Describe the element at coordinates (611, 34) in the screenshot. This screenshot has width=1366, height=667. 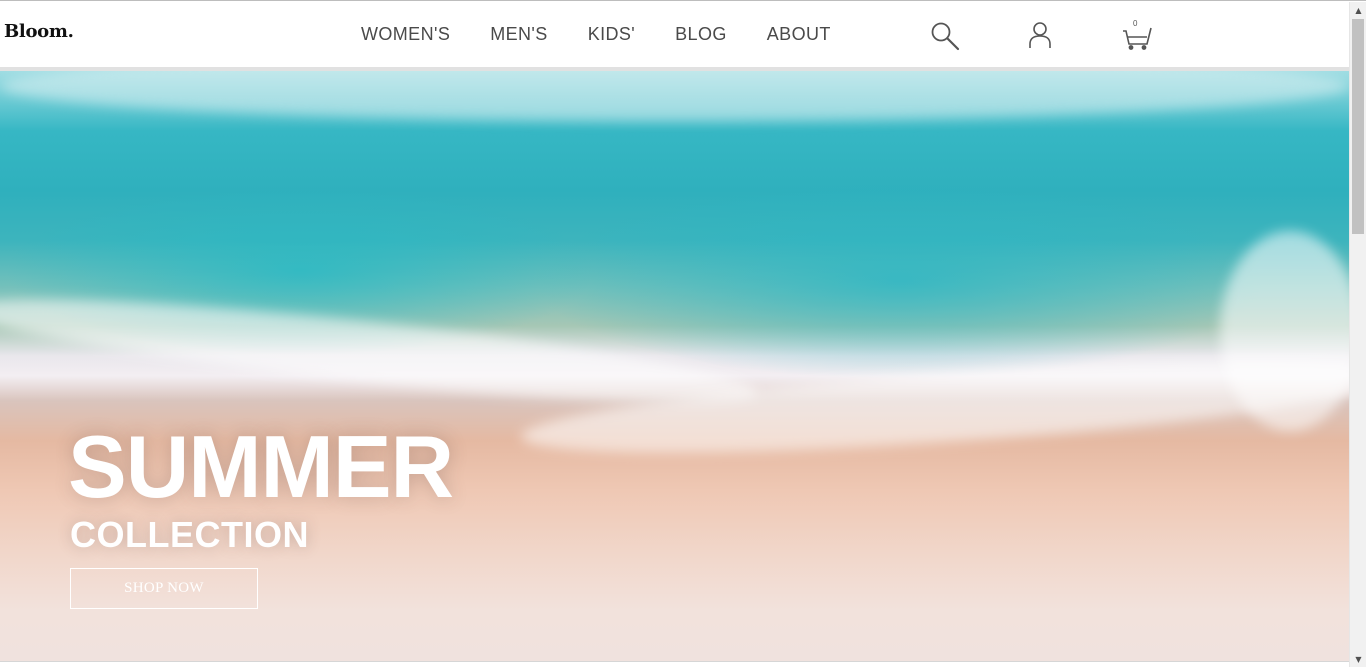
I see `nav-item-kids: KIDS'` at that location.